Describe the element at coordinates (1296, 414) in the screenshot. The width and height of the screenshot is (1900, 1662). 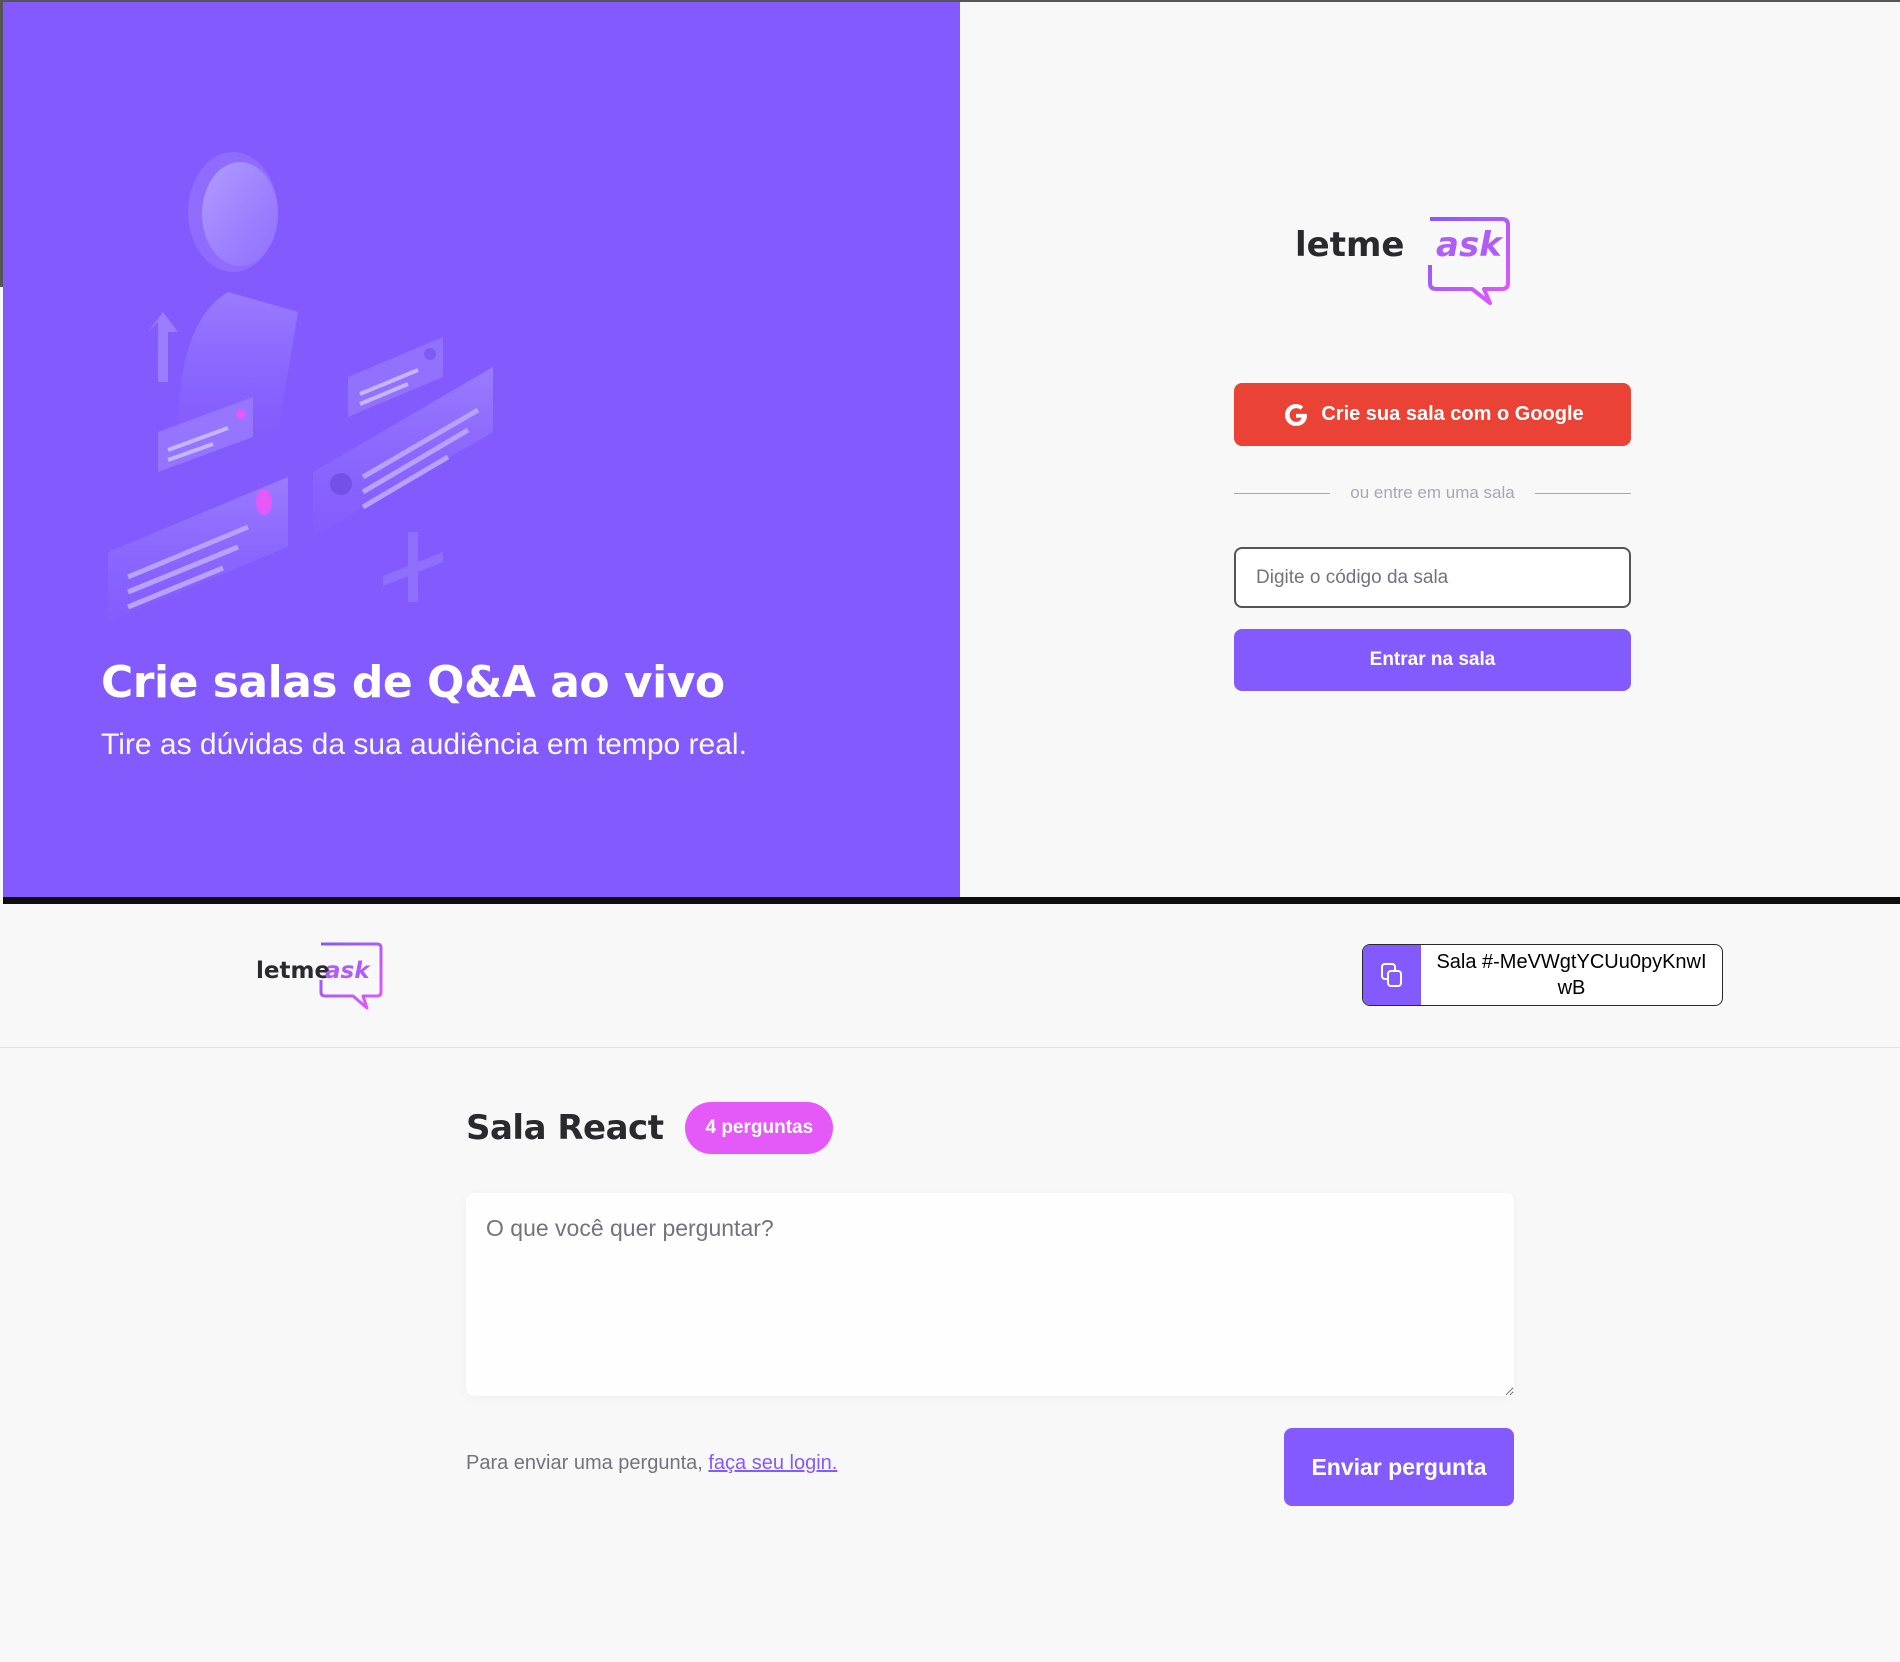
I see `google-icon` at that location.